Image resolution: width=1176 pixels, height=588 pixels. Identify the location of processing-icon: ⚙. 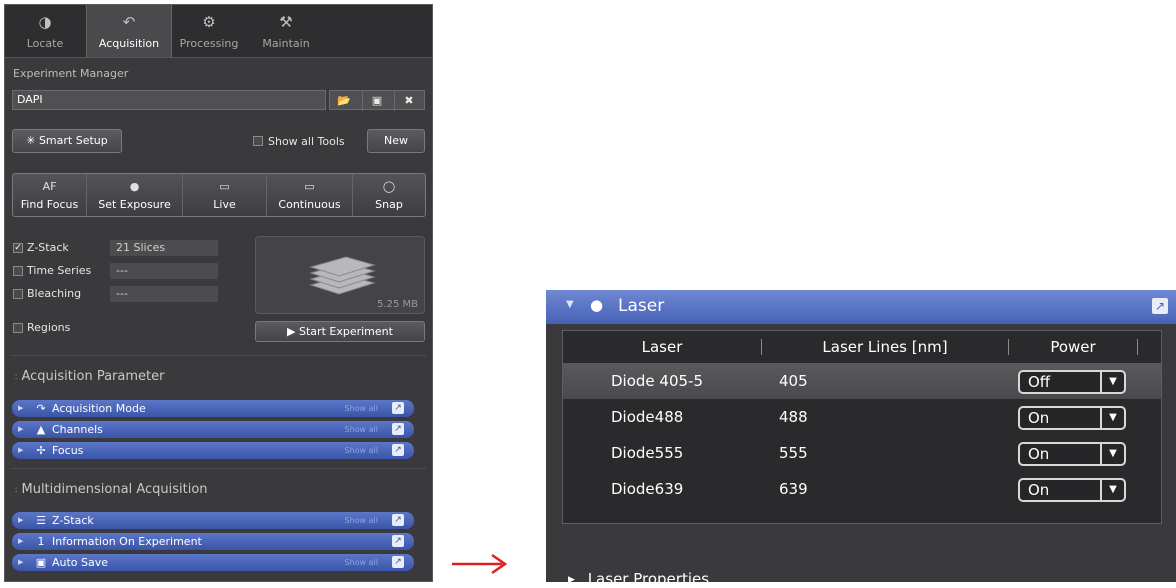
(209, 22).